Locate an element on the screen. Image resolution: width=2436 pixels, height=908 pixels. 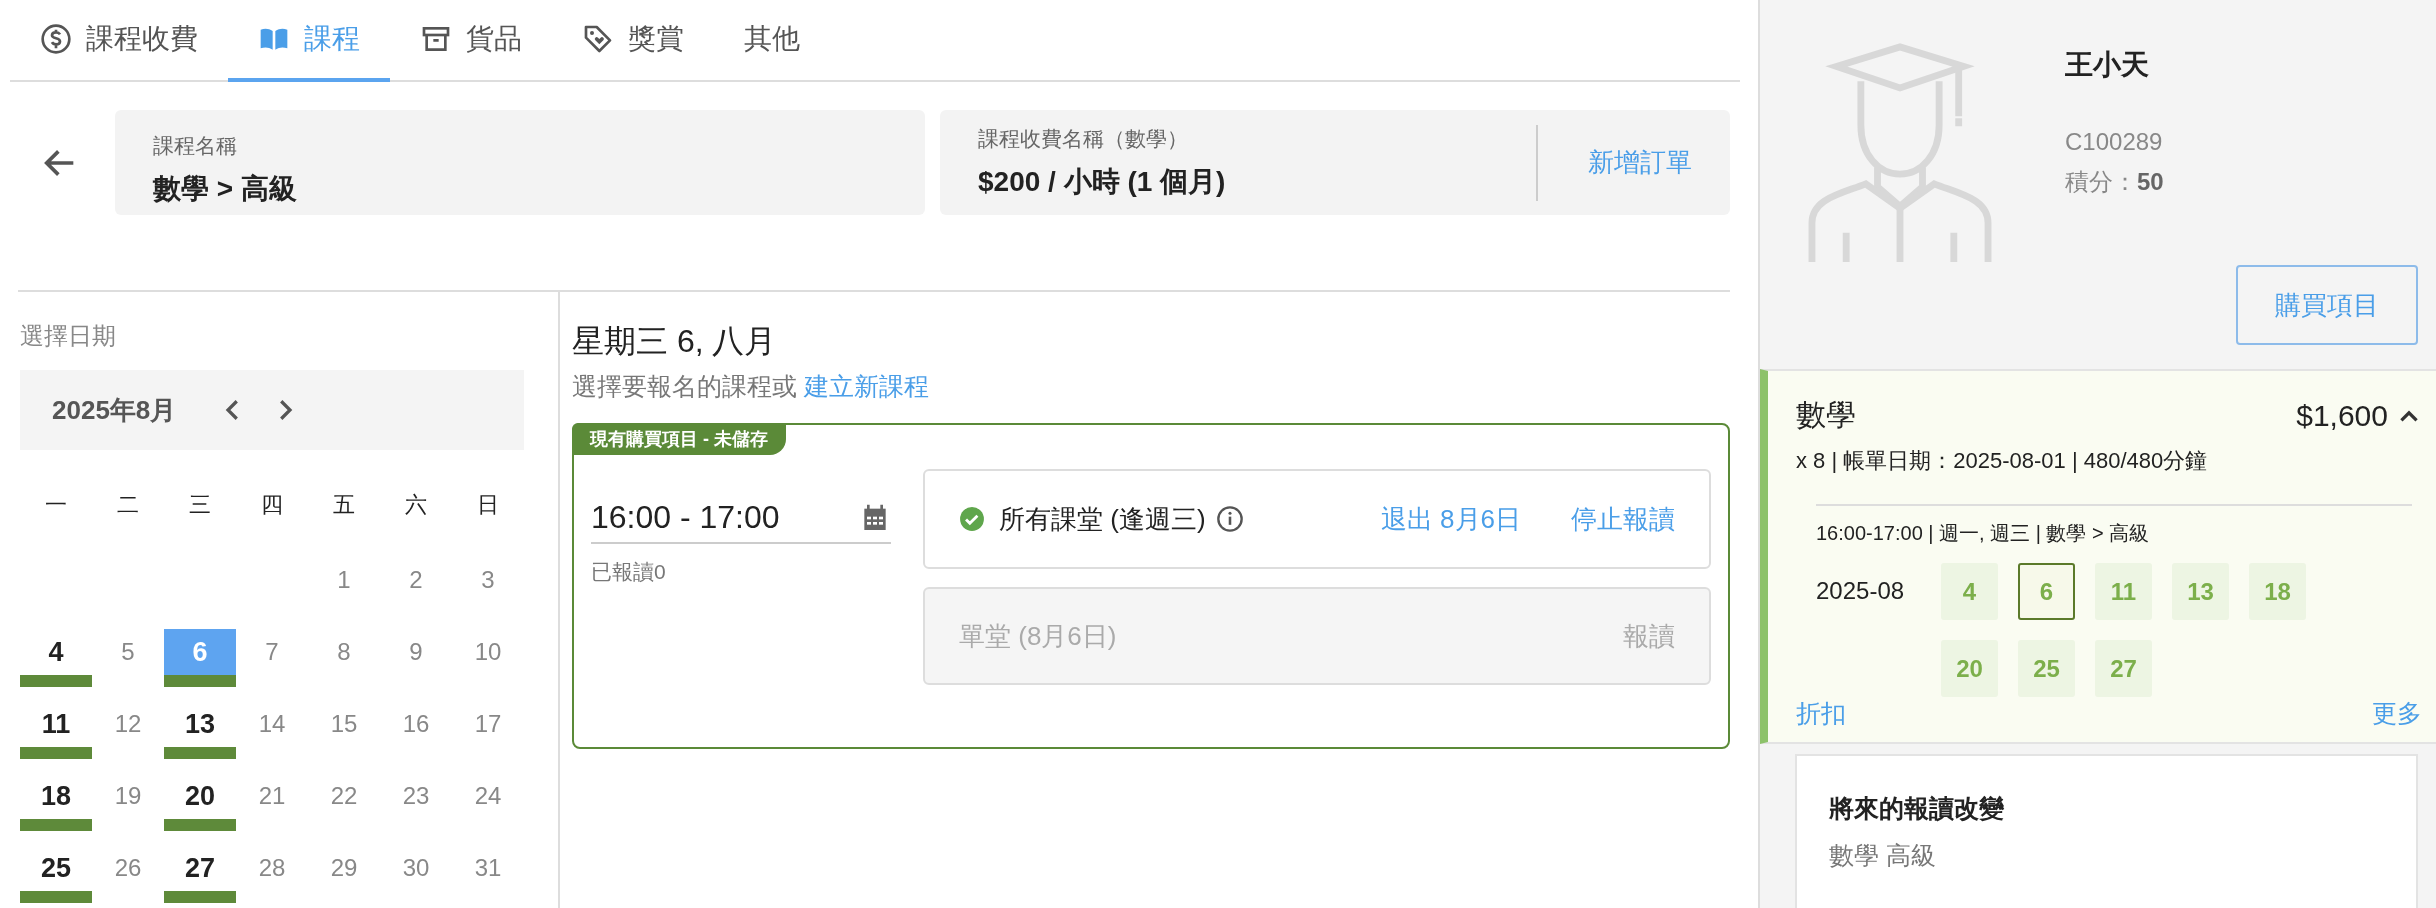
calendar-day: 9 is located at coordinates (416, 652).